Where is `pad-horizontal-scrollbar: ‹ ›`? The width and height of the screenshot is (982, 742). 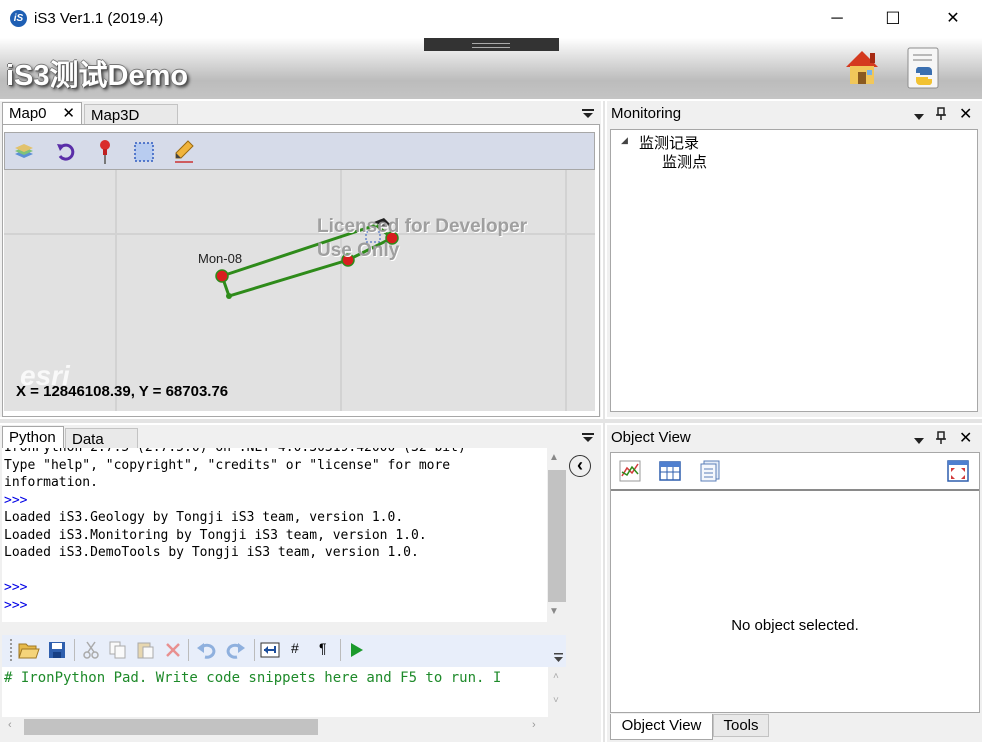 pad-horizontal-scrollbar: ‹ › is located at coordinates (274, 727).